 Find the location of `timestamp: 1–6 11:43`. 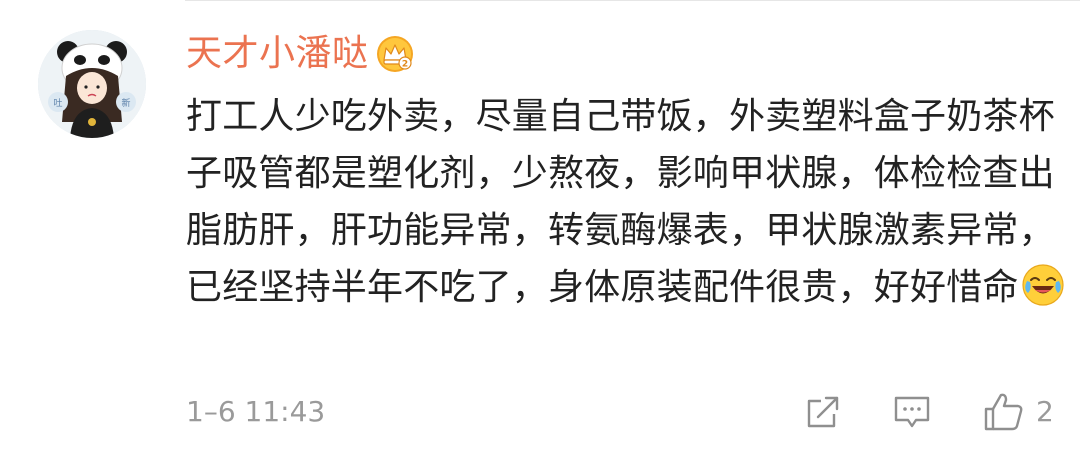

timestamp: 1–6 11:43 is located at coordinates (256, 411).